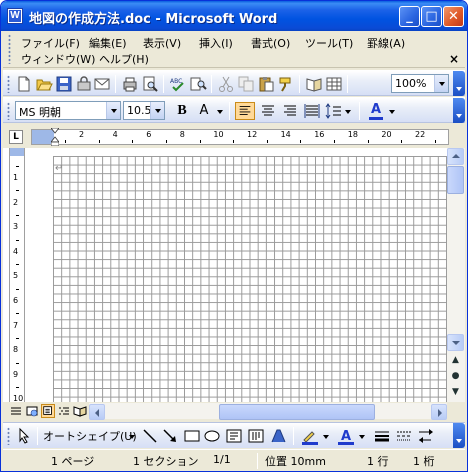 The width and height of the screenshot is (468, 472). Describe the element at coordinates (439, 412) in the screenshot. I see `scroll-right-button` at that location.